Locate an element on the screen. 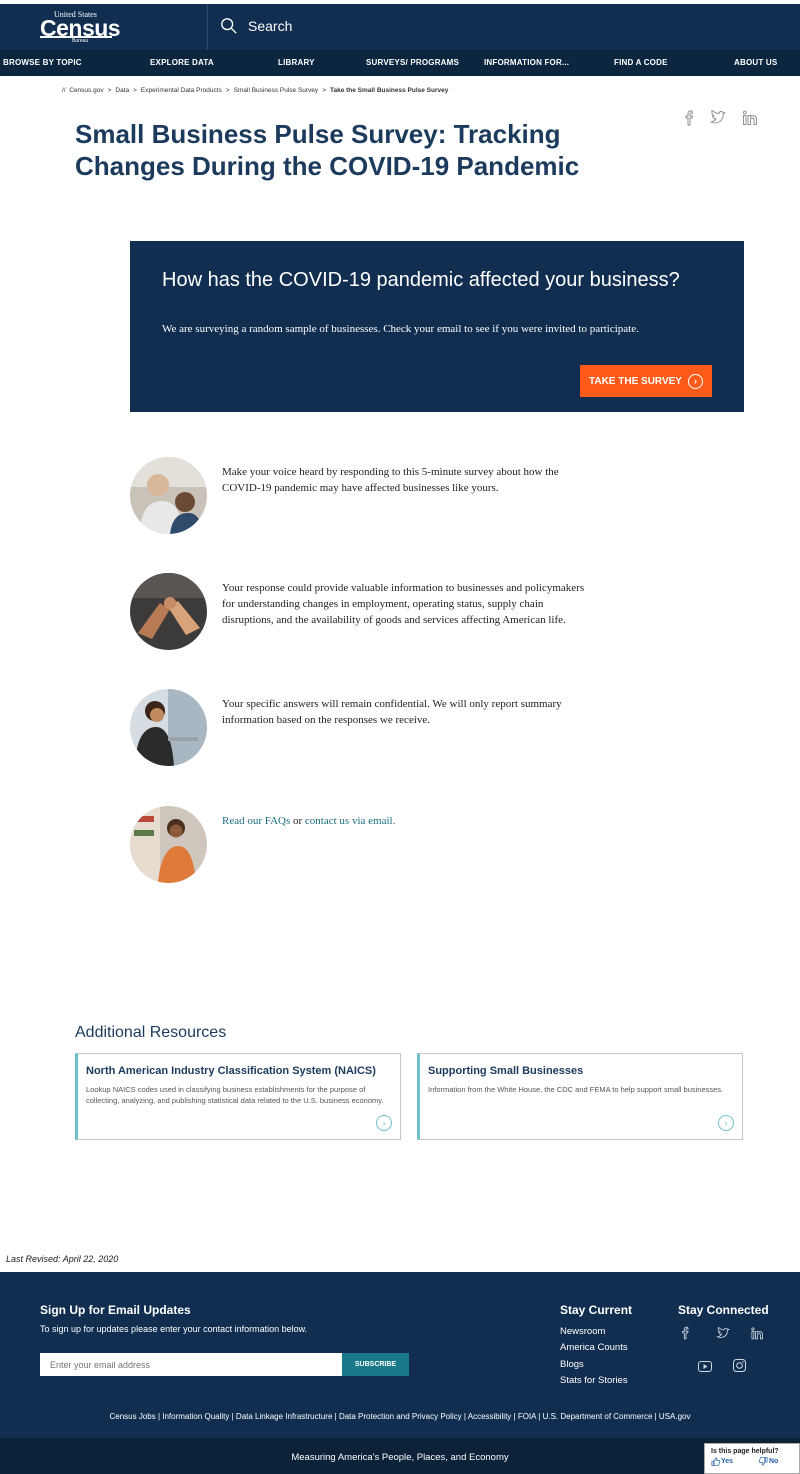 The height and width of the screenshot is (1474, 800). nav-library: LIBRARY is located at coordinates (296, 62).